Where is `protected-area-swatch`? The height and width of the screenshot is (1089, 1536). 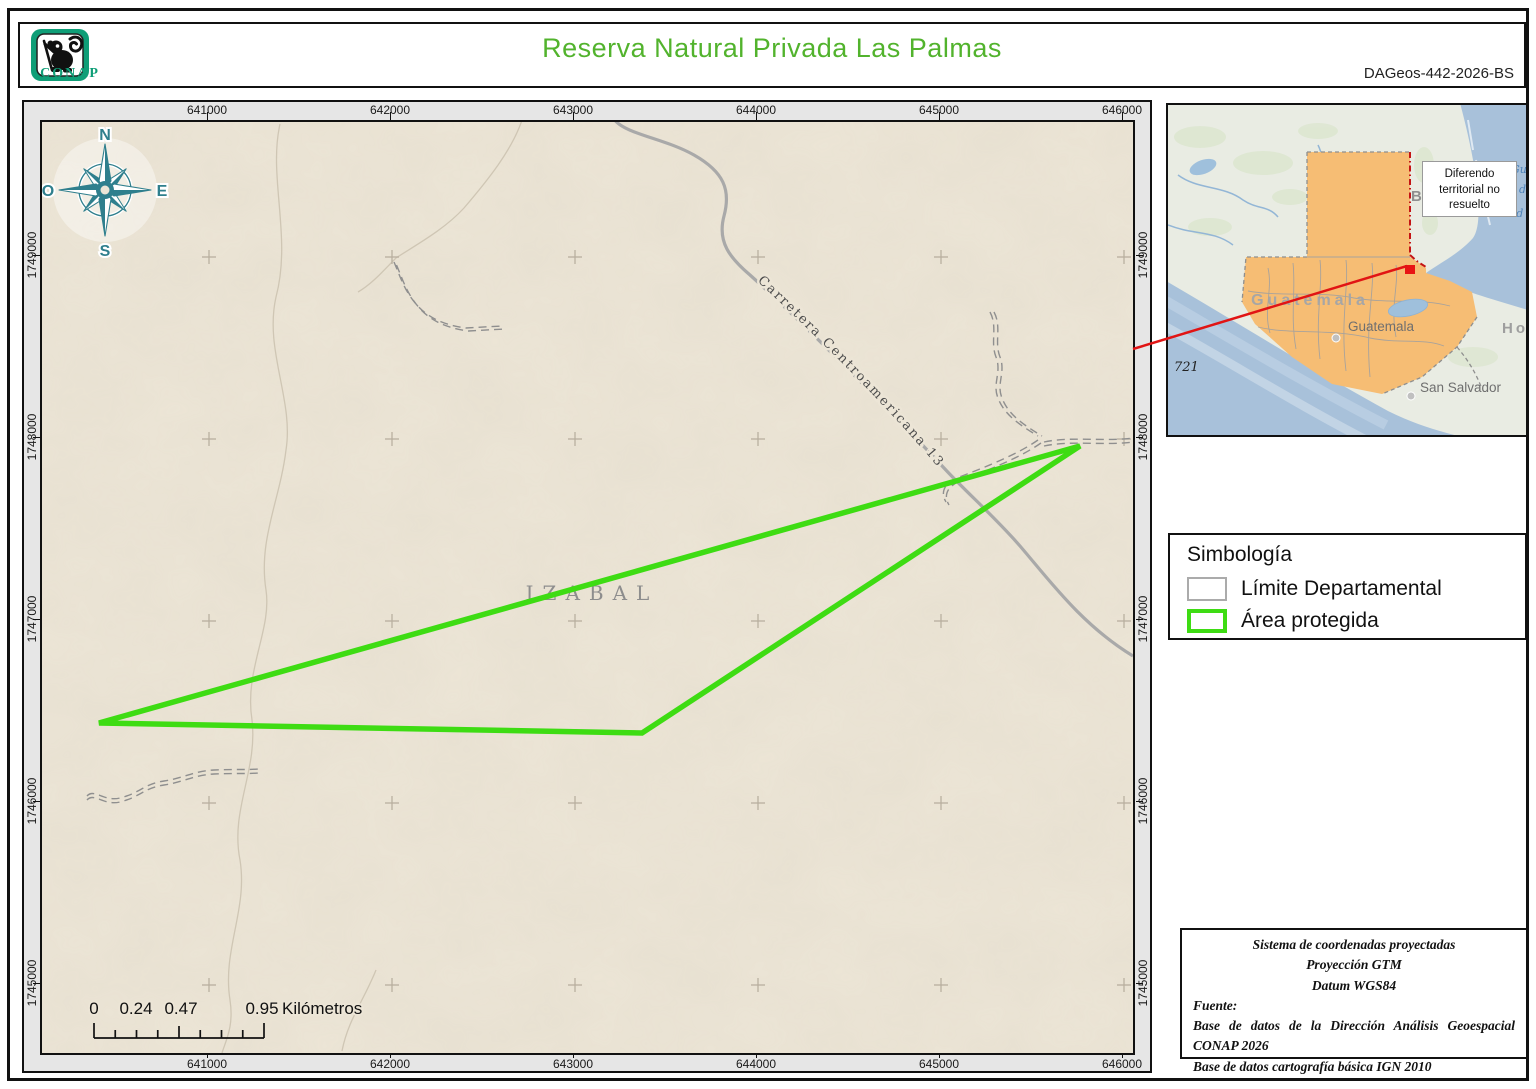
protected-area-swatch is located at coordinates (1207, 621).